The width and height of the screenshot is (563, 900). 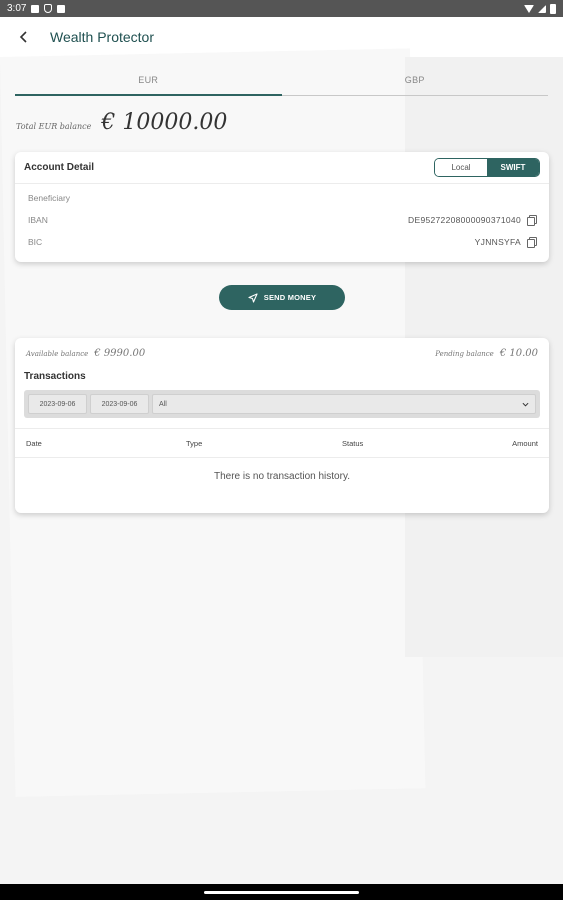 What do you see at coordinates (57, 404) in the screenshot?
I see `date-from-input: 2023-09-06` at bounding box center [57, 404].